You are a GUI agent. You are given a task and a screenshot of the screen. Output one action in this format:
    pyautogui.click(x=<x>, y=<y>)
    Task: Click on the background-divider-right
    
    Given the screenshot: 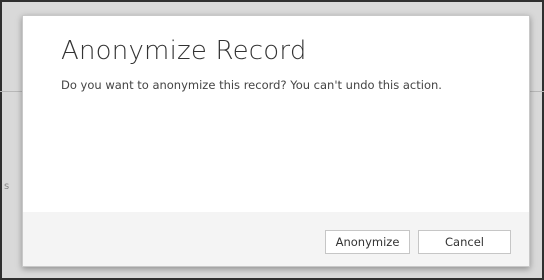 What is the action you would take?
    pyautogui.click(x=537, y=91)
    